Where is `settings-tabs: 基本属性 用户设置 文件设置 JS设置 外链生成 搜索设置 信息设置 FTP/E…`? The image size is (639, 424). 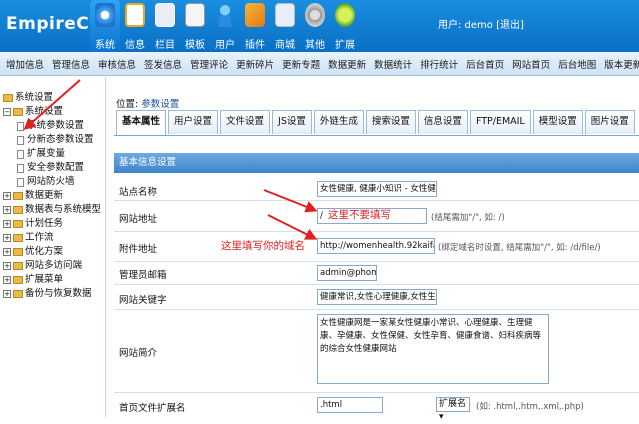 settings-tabs: 基本属性 用户设置 文件设置 JS设置 外链生成 搜索设置 信息设置 FTP/E… is located at coordinates (376, 122).